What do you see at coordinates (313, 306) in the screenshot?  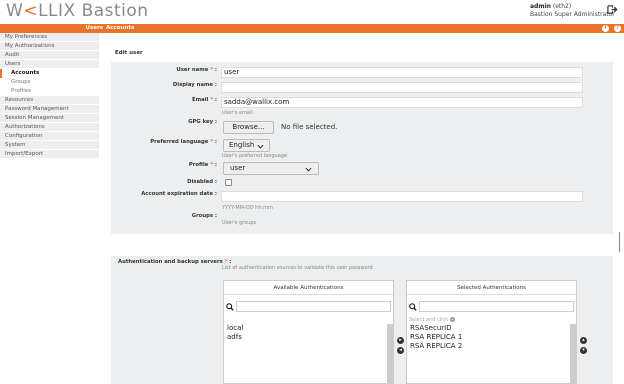 I see `available-search-input` at bounding box center [313, 306].